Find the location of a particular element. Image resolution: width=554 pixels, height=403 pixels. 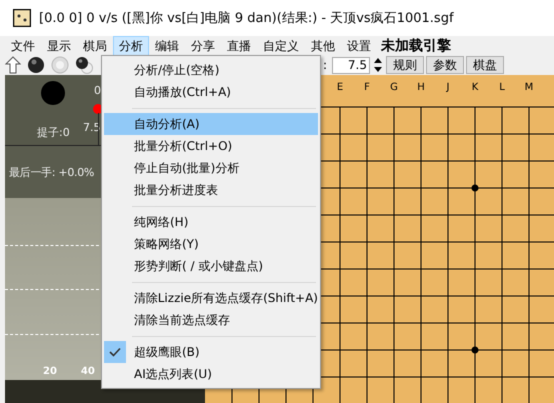

column-label: J is located at coordinates (448, 87).